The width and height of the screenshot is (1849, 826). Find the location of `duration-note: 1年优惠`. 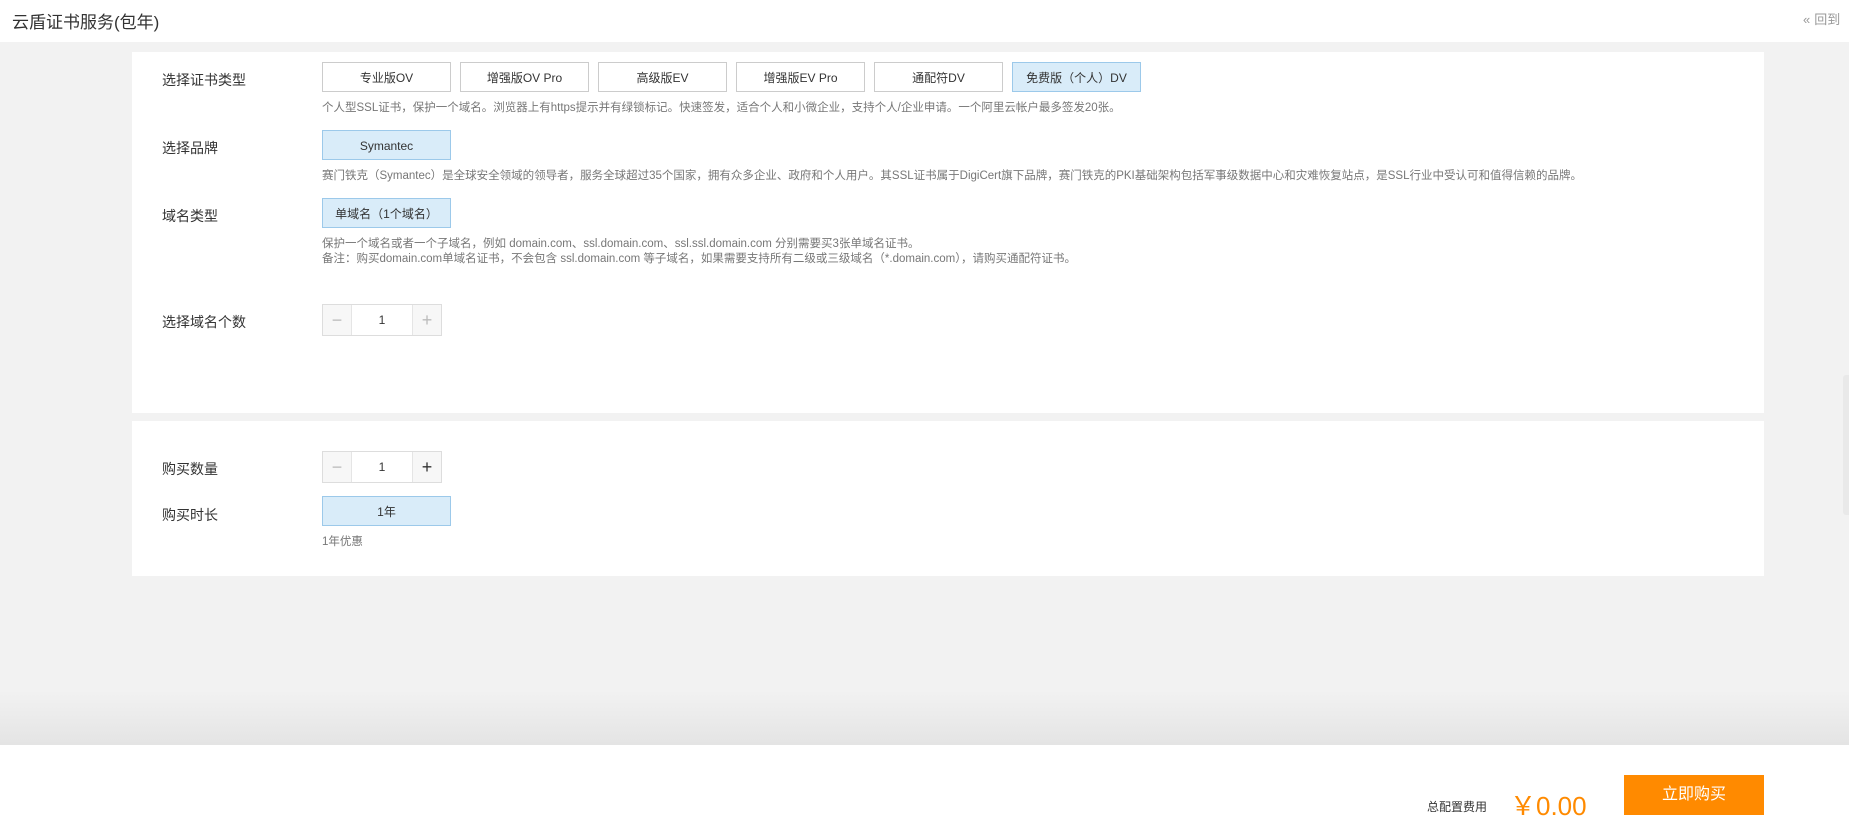

duration-note: 1年优惠 is located at coordinates (342, 542).